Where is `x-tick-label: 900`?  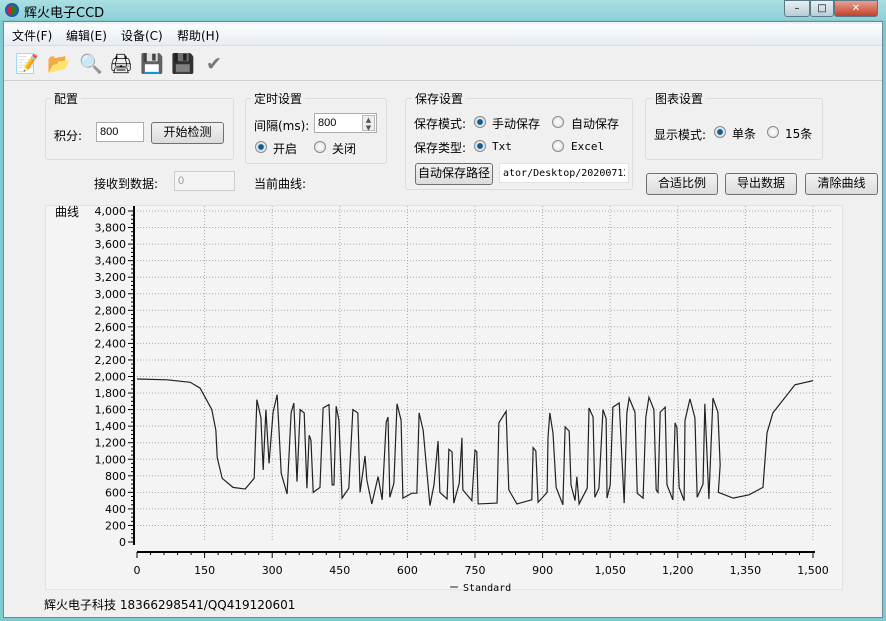
x-tick-label: 900 is located at coordinates (542, 570).